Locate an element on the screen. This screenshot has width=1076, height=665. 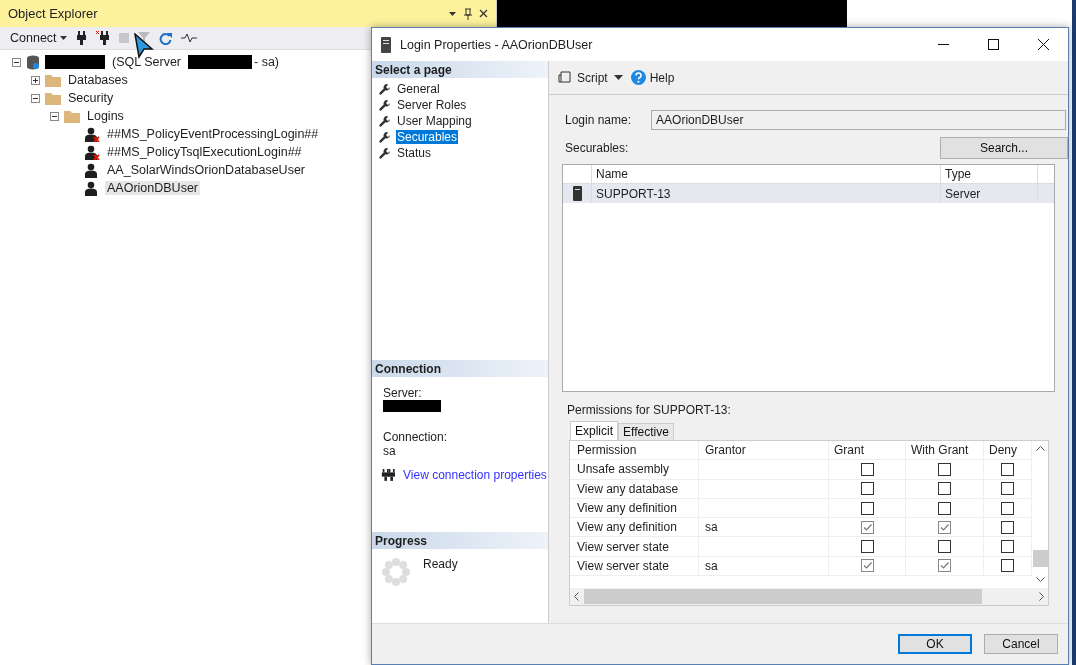
expand-icon is located at coordinates (35, 80).